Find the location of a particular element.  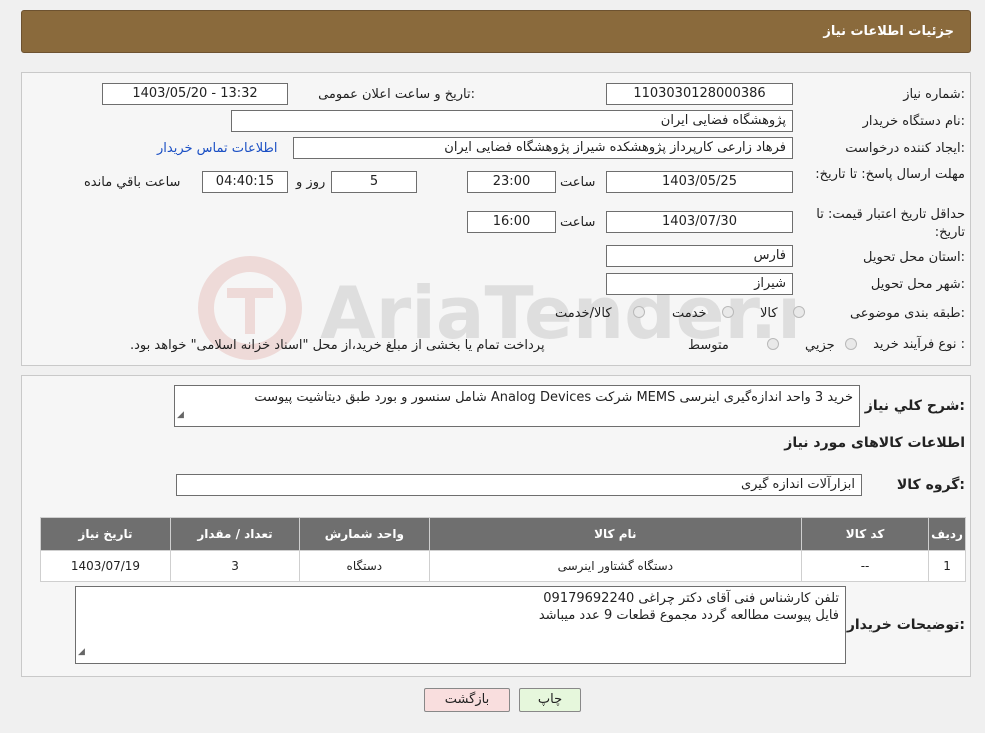

deadline-label: مهلت ارسال پاسخ: تا تاریخ: is located at coordinates (890, 174).